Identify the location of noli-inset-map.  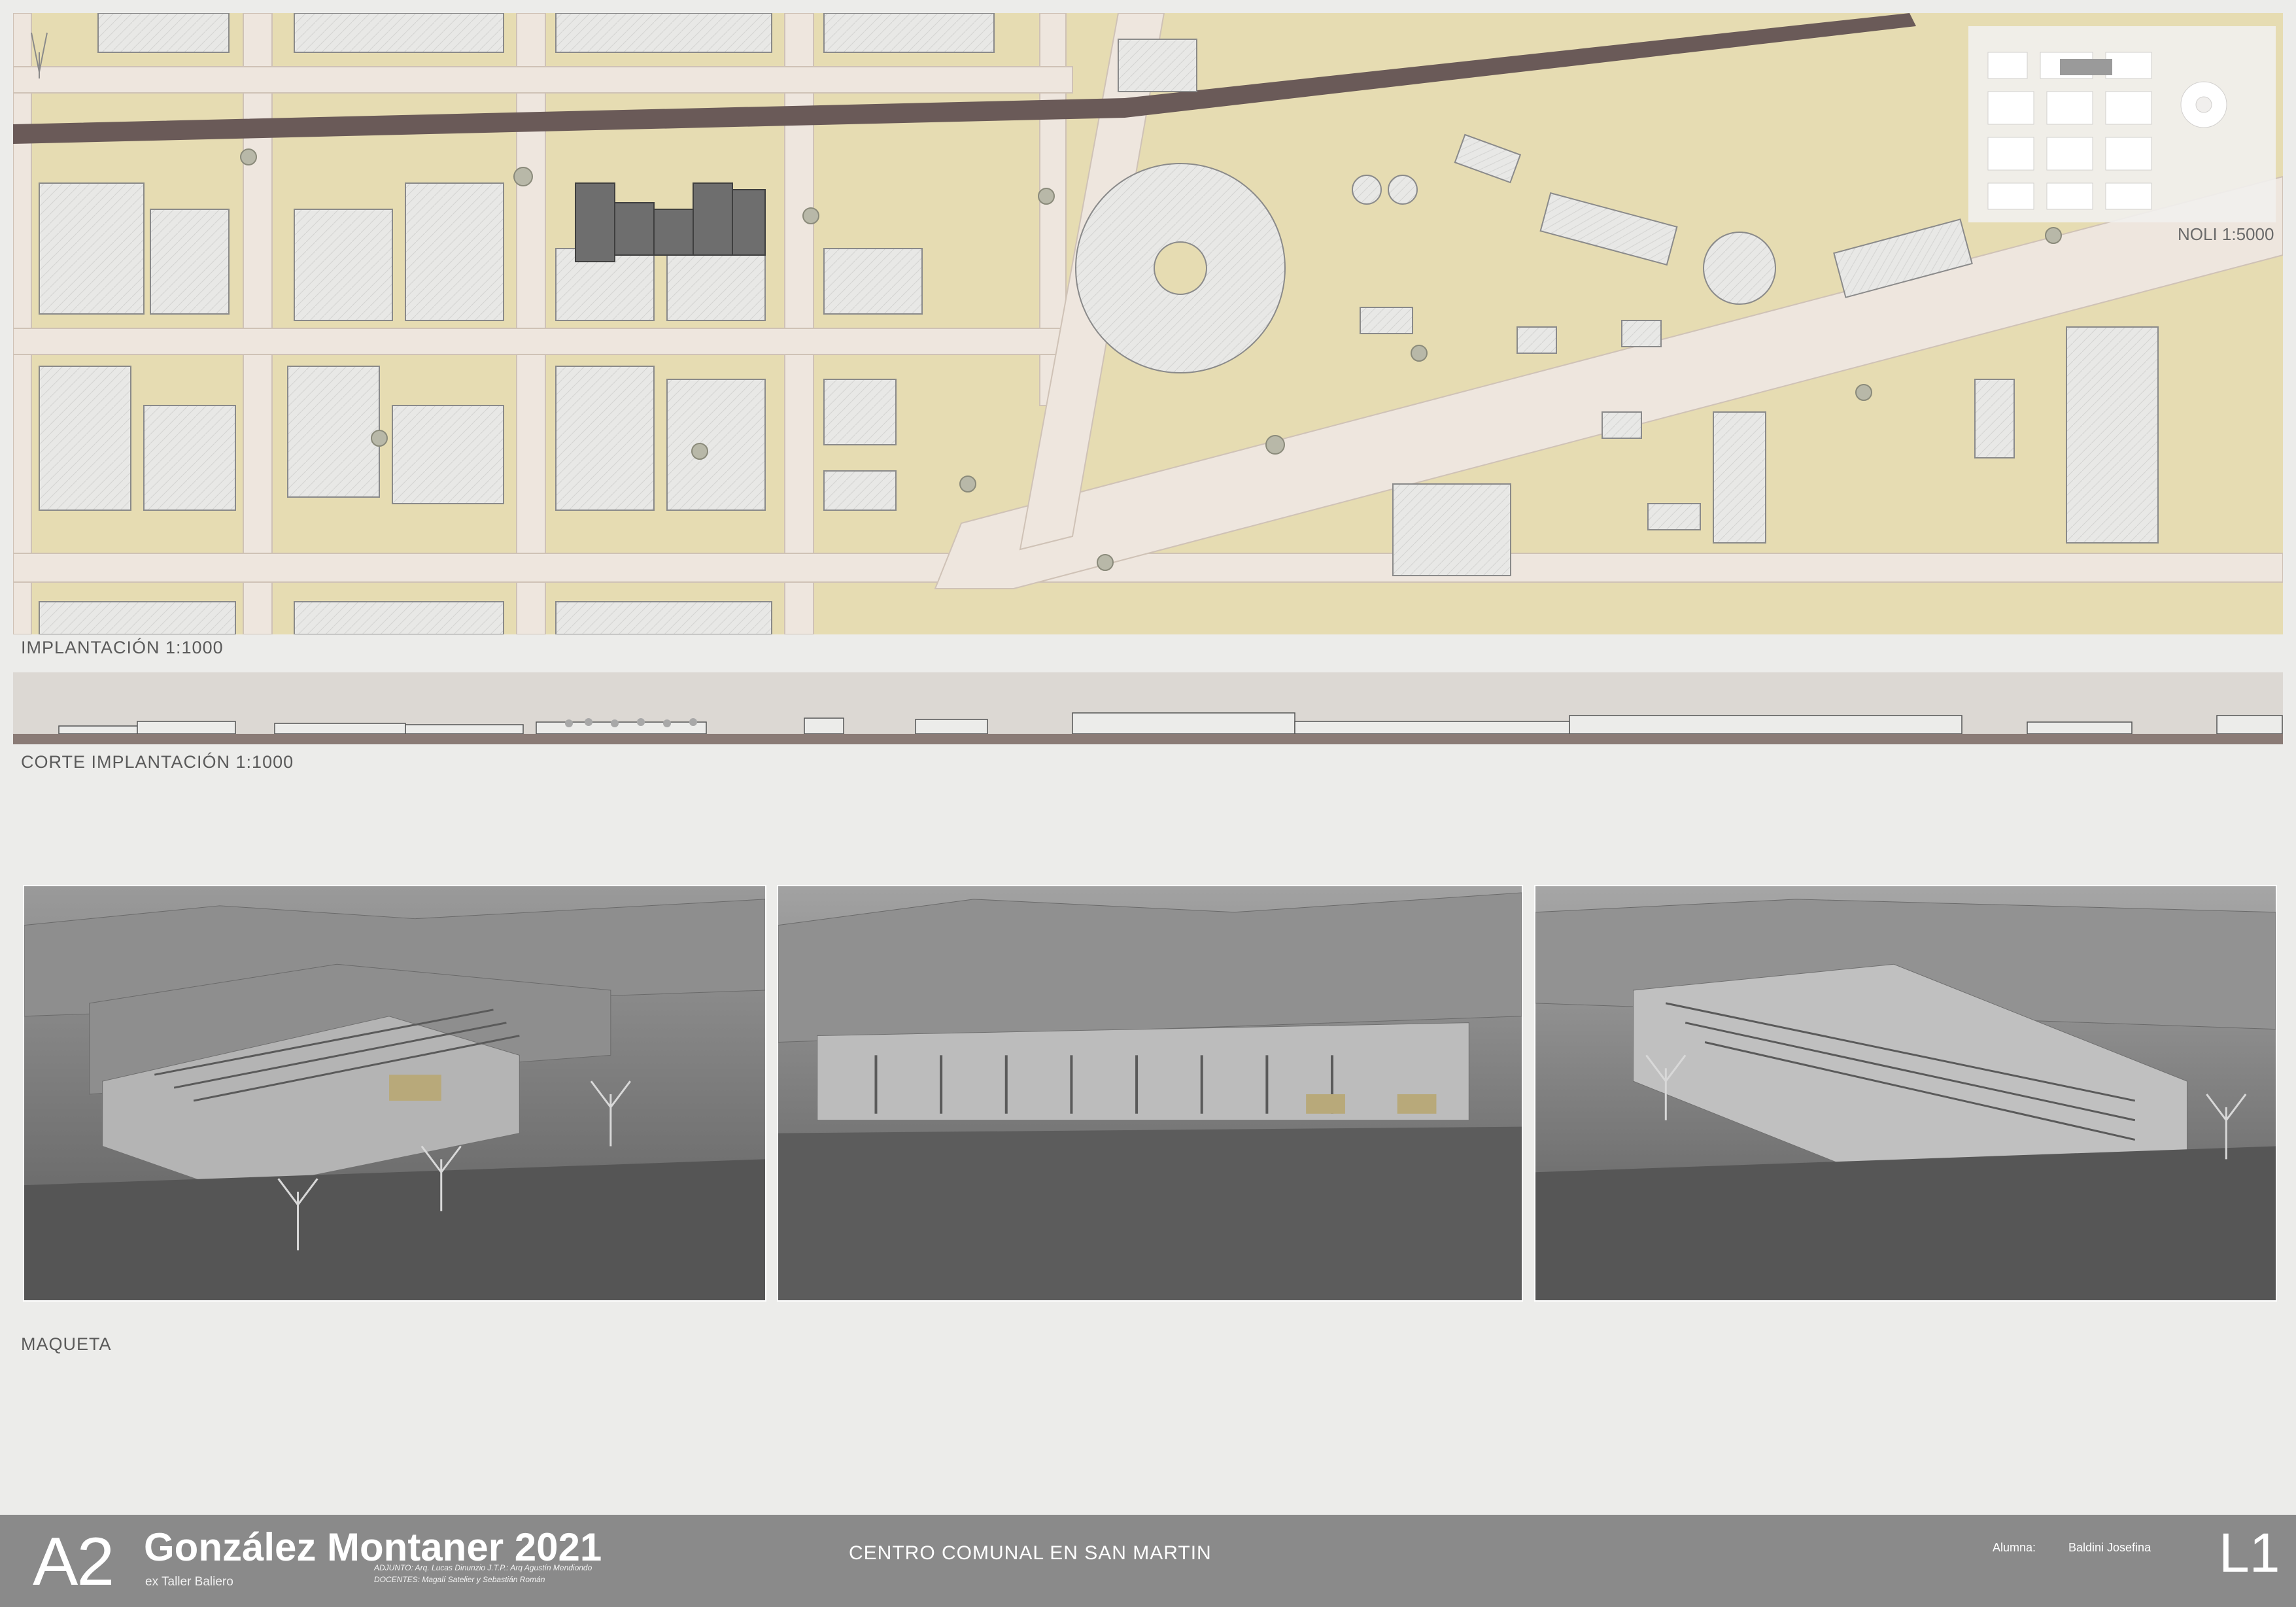
(2122, 124).